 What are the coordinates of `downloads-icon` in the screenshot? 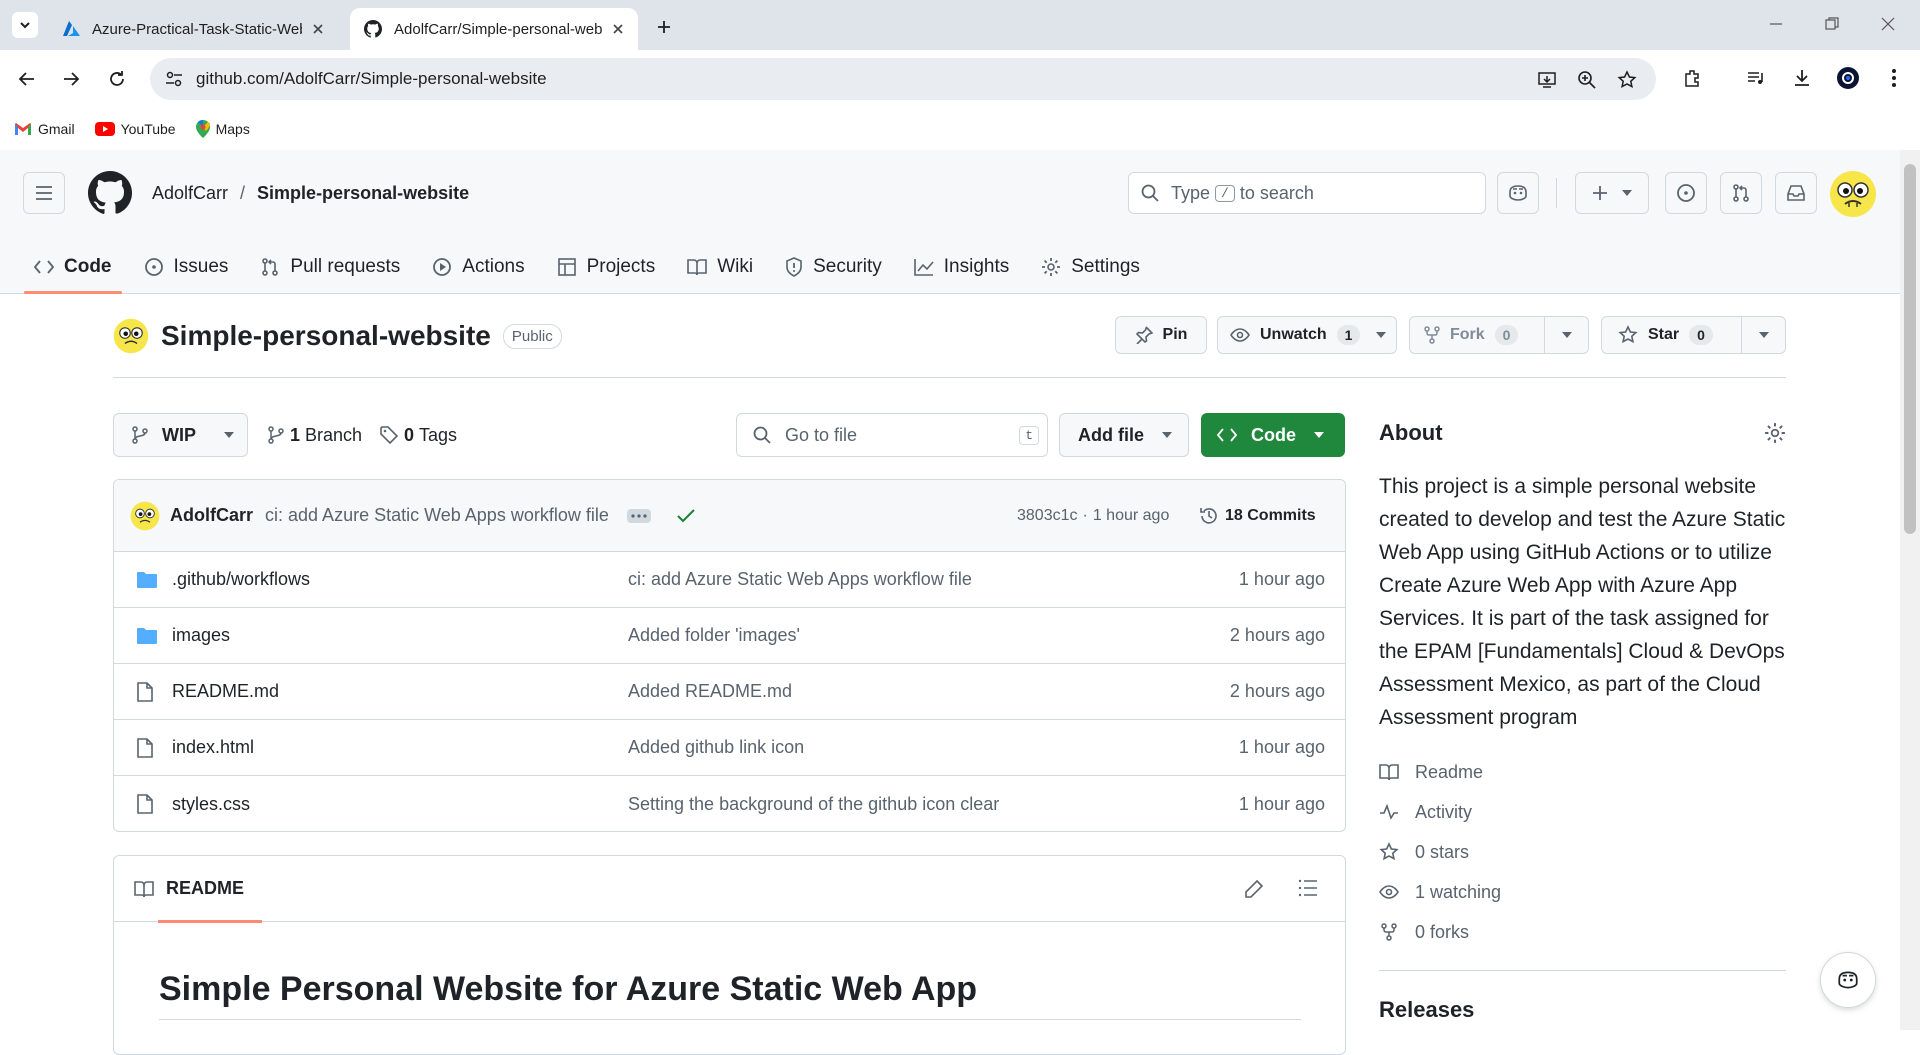 It's located at (1802, 78).